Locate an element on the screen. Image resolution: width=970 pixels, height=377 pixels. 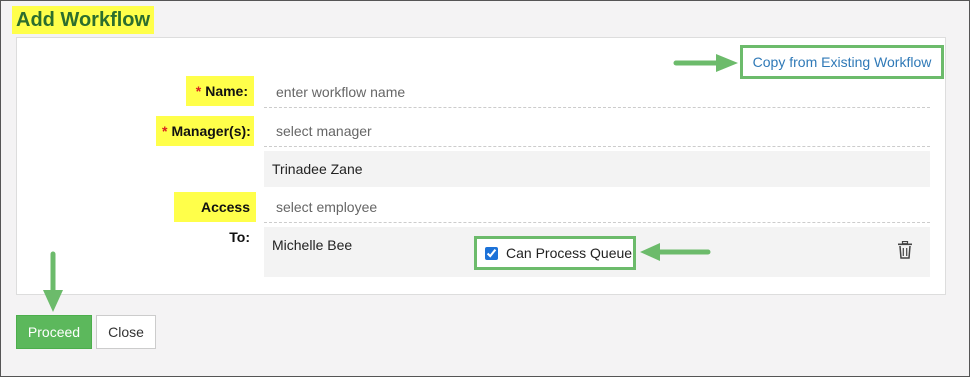
arrow-right-icon is located at coordinates (705, 63).